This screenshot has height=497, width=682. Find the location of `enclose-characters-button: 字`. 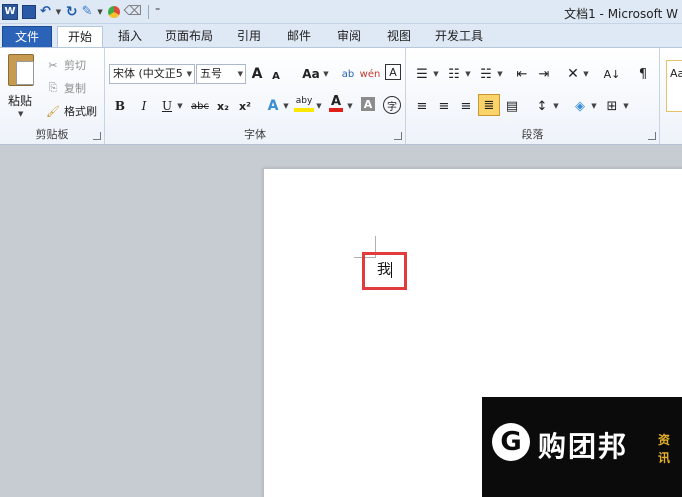

enclose-characters-button: 字 is located at coordinates (392, 105).